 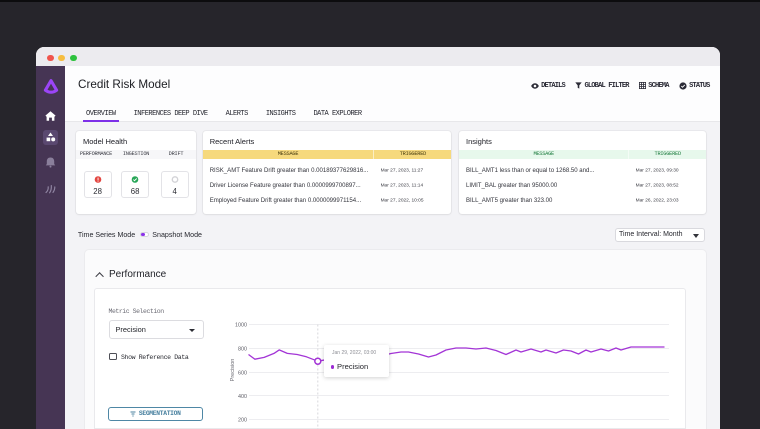 What do you see at coordinates (242, 420) in the screenshot?
I see `svg-text: 200` at bounding box center [242, 420].